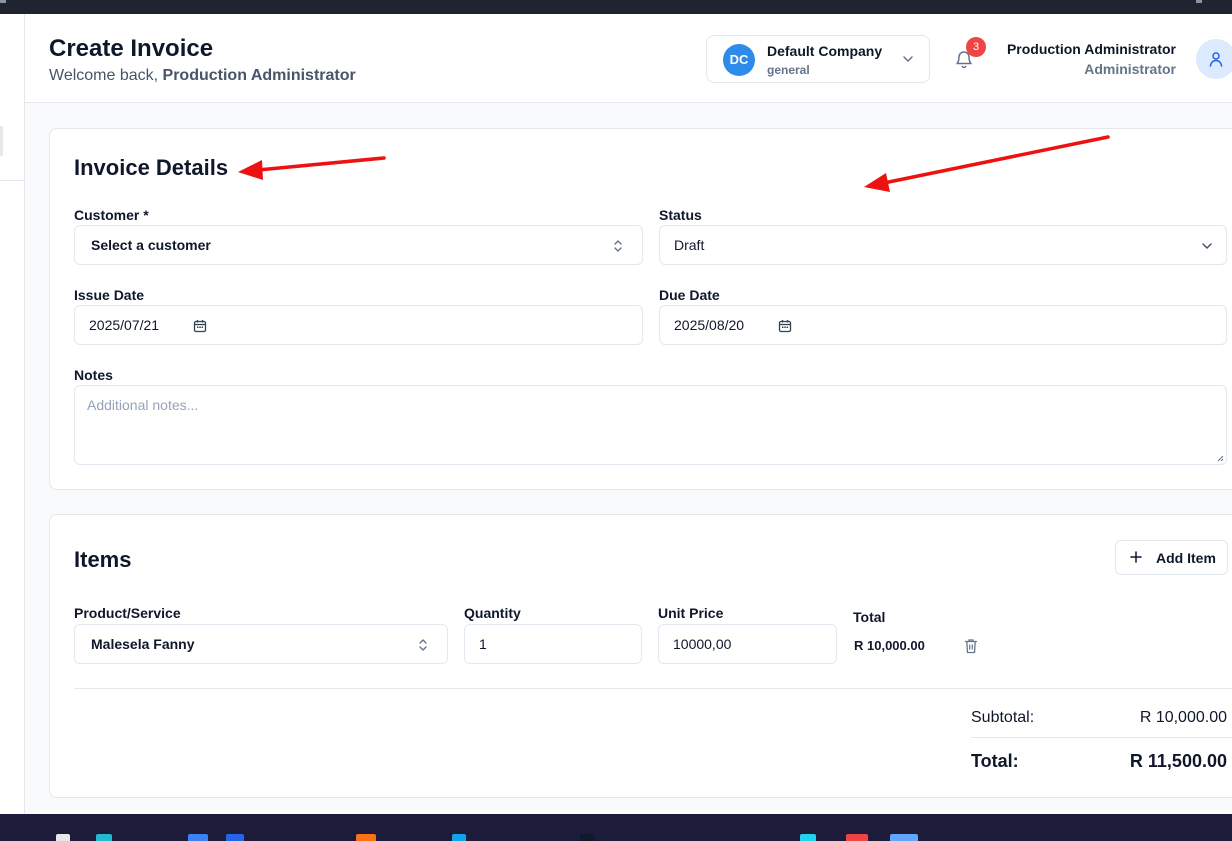 Image resolution: width=1232 pixels, height=841 pixels. What do you see at coordinates (127, 613) in the screenshot?
I see `col-product-header: Product/Service` at bounding box center [127, 613].